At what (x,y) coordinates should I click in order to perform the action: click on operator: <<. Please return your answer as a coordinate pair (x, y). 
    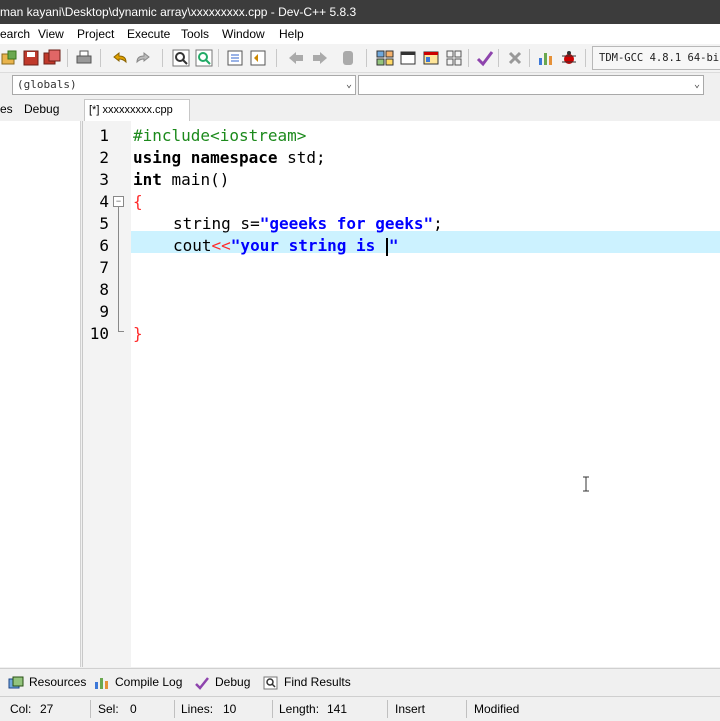
    Looking at the image, I should click on (221, 245).